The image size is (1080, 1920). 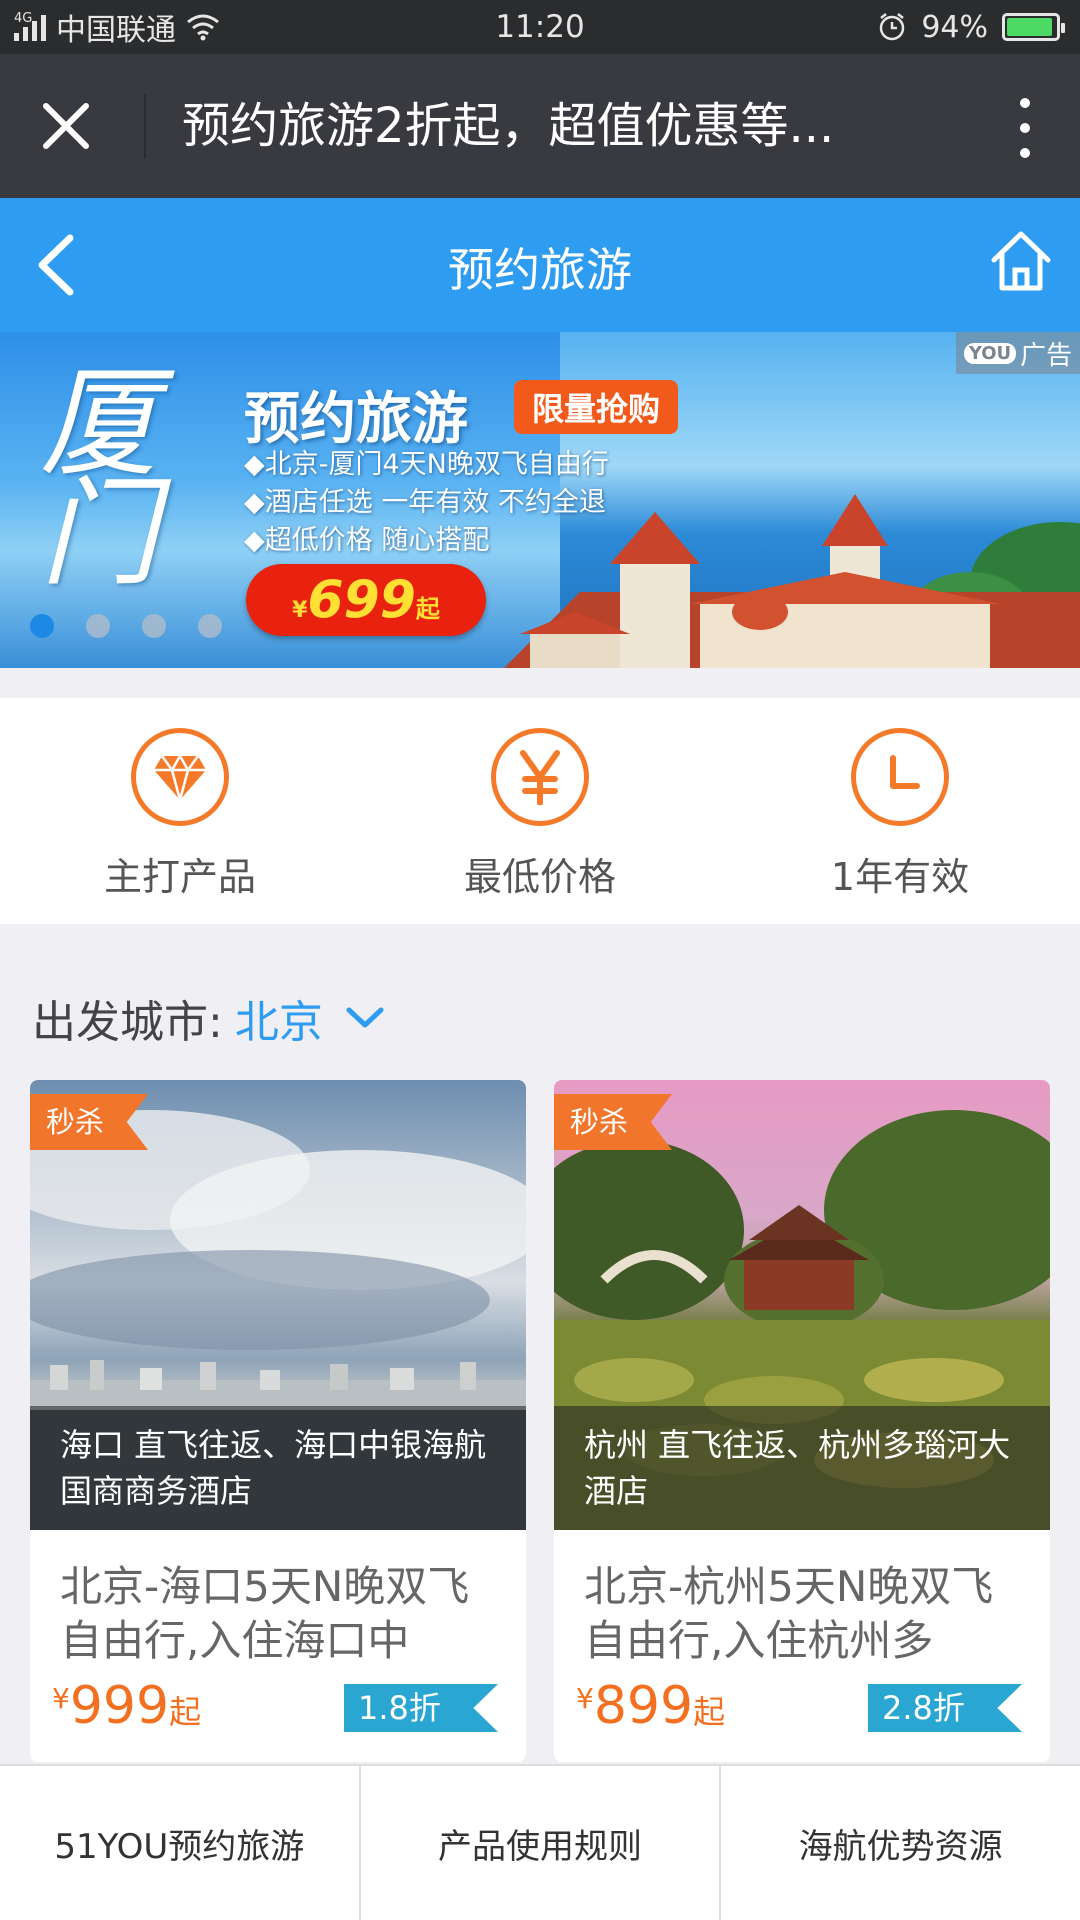 I want to click on banner-price: ¥699起, so click(x=366, y=600).